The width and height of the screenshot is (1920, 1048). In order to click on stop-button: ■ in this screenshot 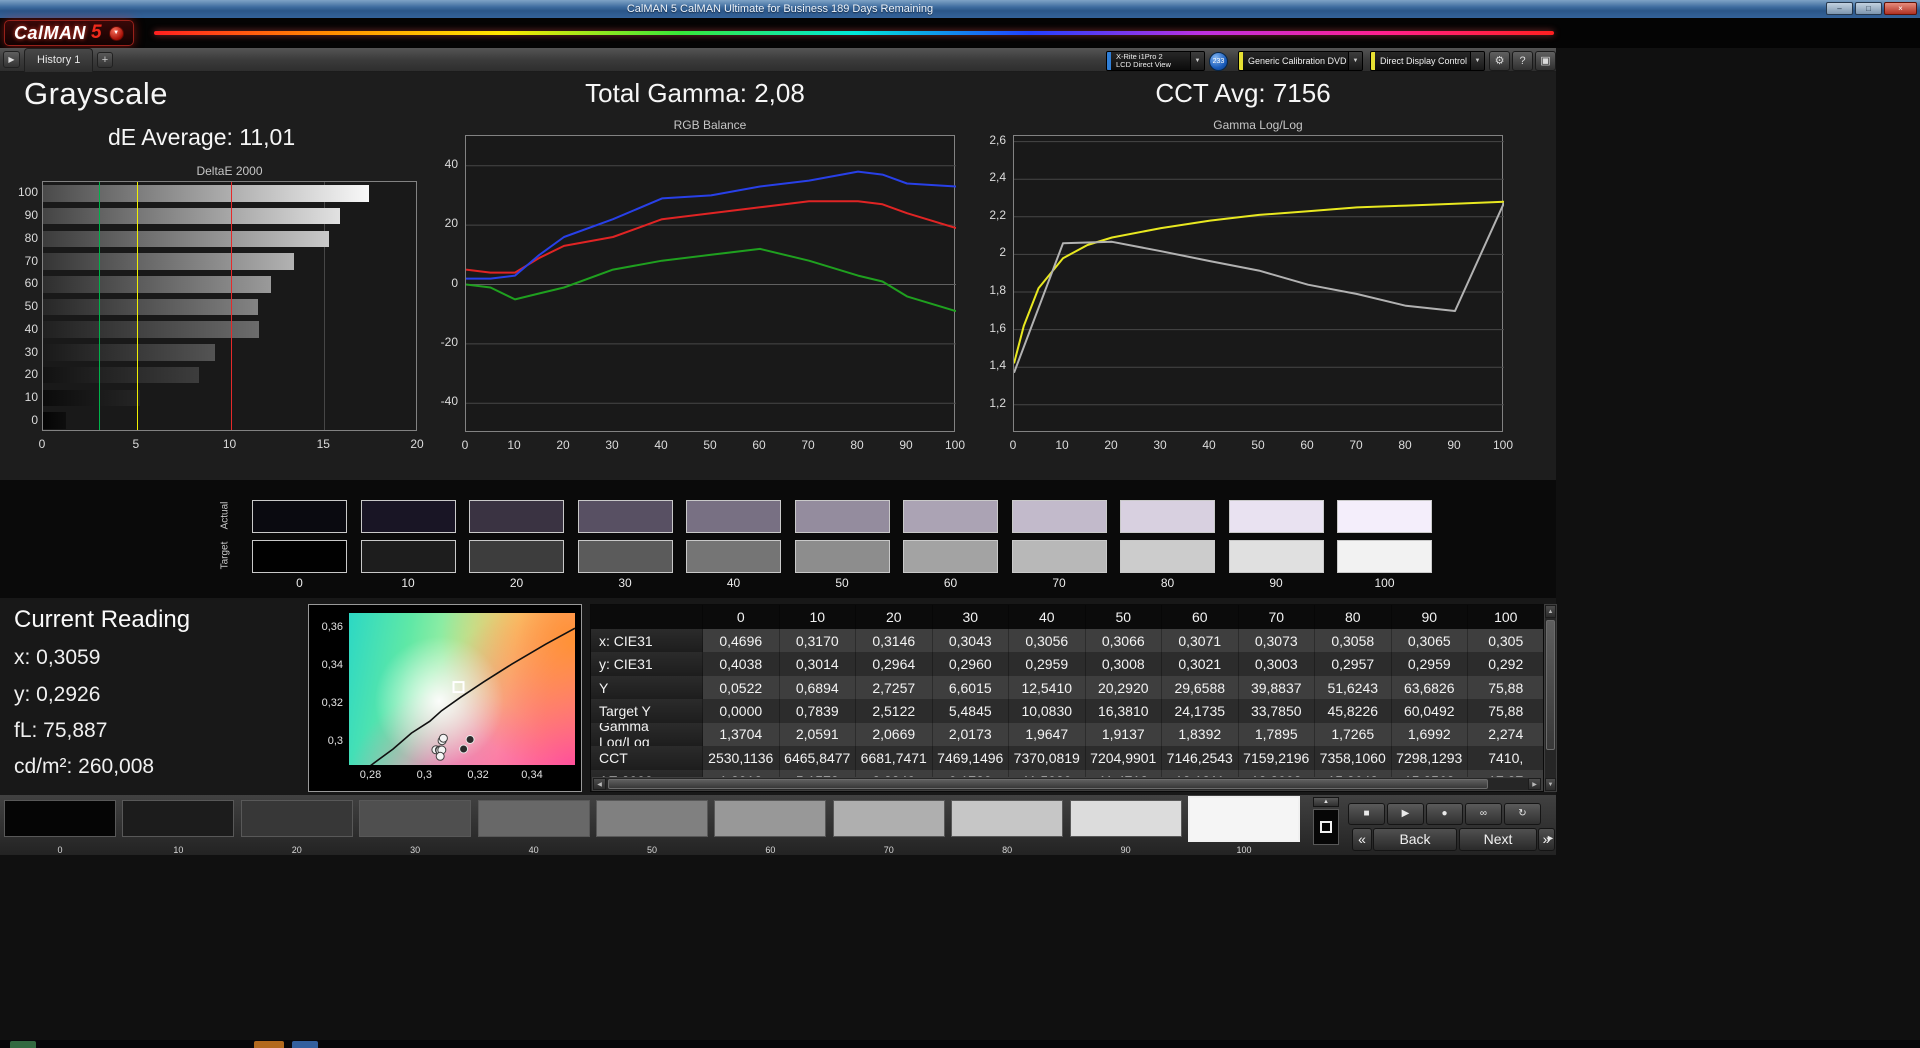, I will do `click(1366, 814)`.